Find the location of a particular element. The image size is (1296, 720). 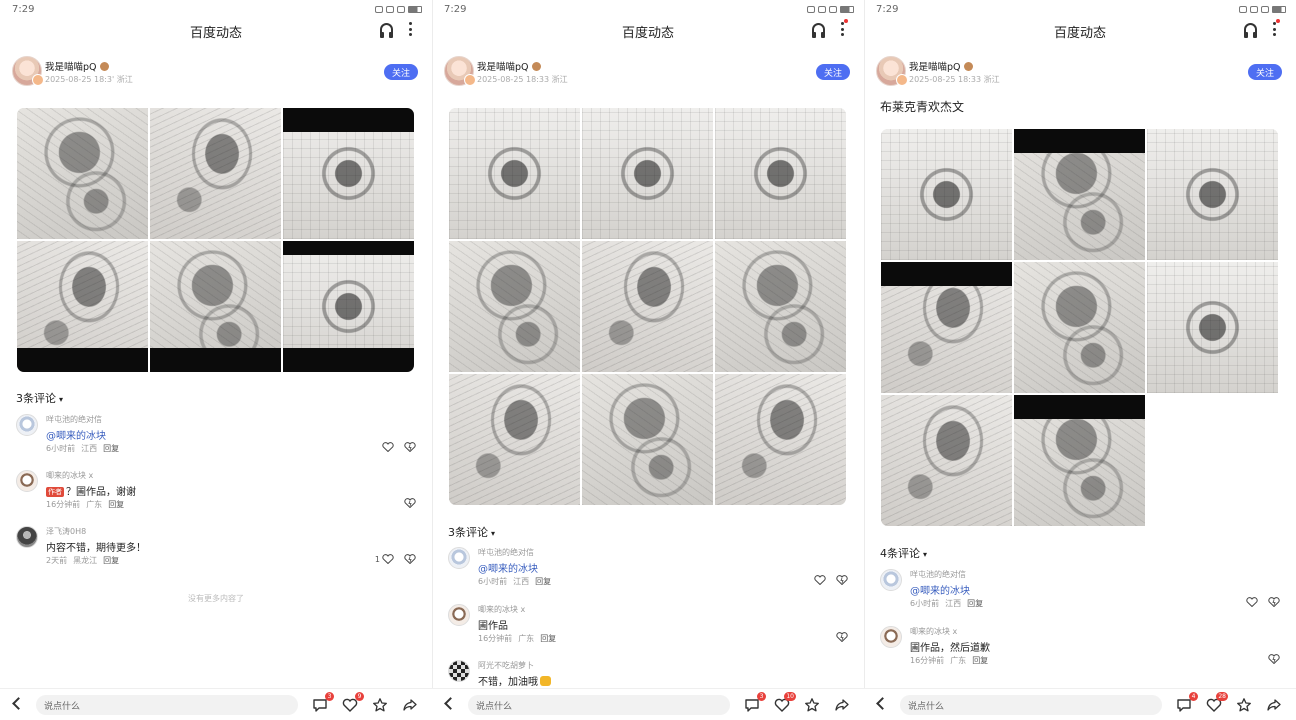

top-bar: 百度动态 is located at coordinates (216, 31).